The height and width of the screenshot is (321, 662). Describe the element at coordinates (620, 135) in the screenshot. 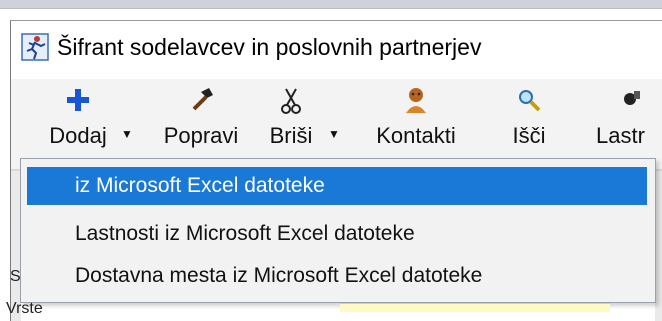

I see `properties-button-label: Lastr` at that location.